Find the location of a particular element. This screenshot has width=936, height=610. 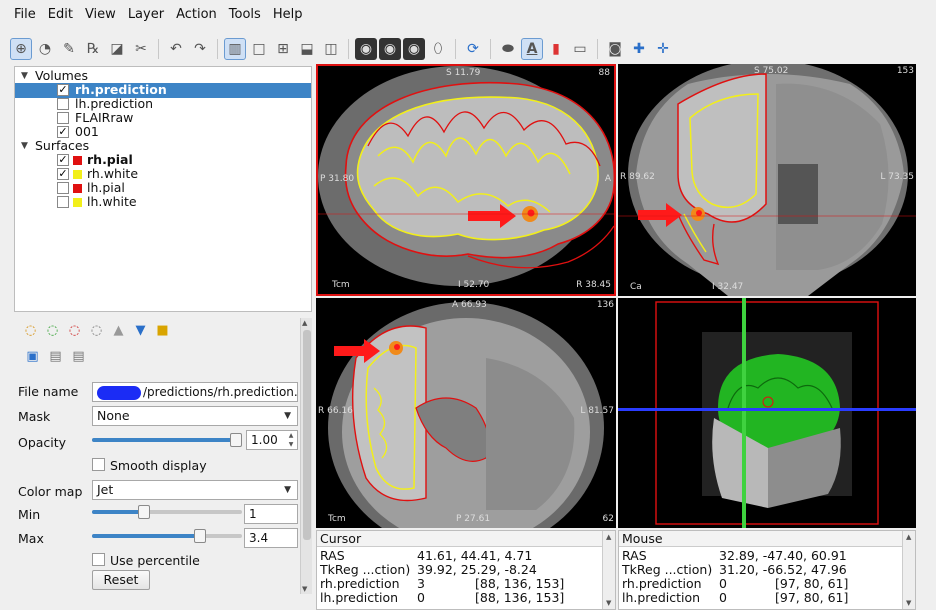

file-name-field: /predictions/rh.prediction.nii is located at coordinates (195, 392).